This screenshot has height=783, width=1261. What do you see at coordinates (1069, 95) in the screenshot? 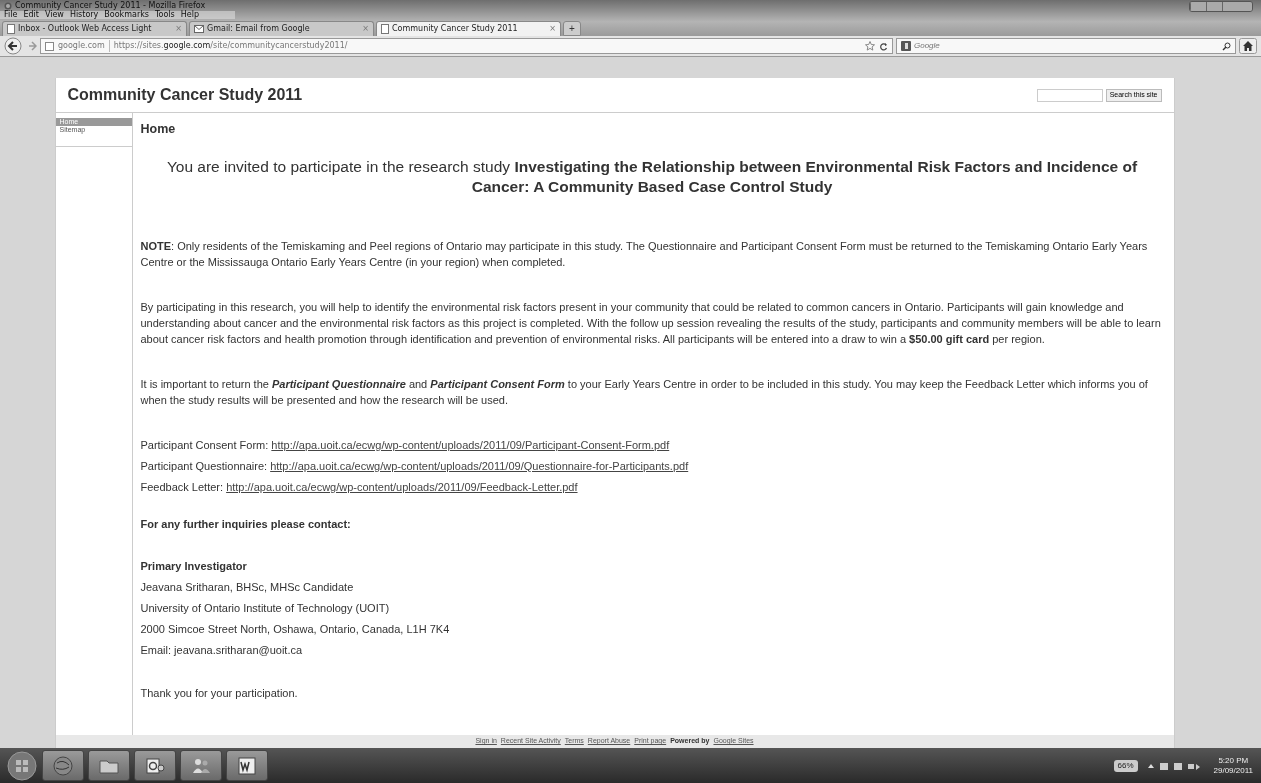
I see `site-search-field` at bounding box center [1069, 95].